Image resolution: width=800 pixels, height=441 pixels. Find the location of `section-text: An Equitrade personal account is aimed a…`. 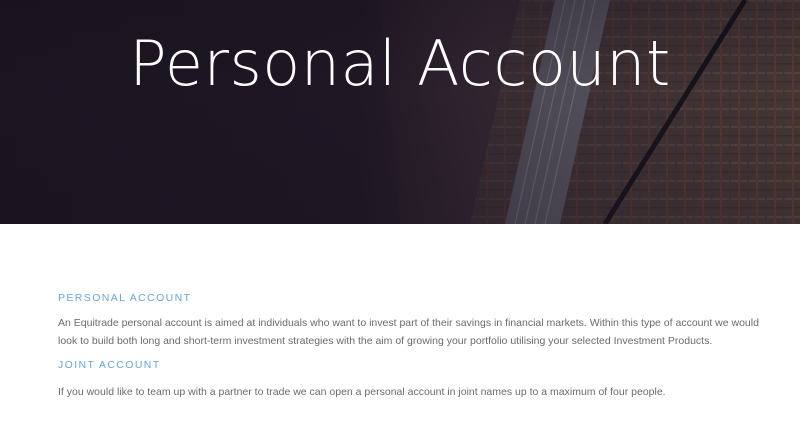

section-text: An Equitrade personal account is aimed a… is located at coordinates (408, 332).